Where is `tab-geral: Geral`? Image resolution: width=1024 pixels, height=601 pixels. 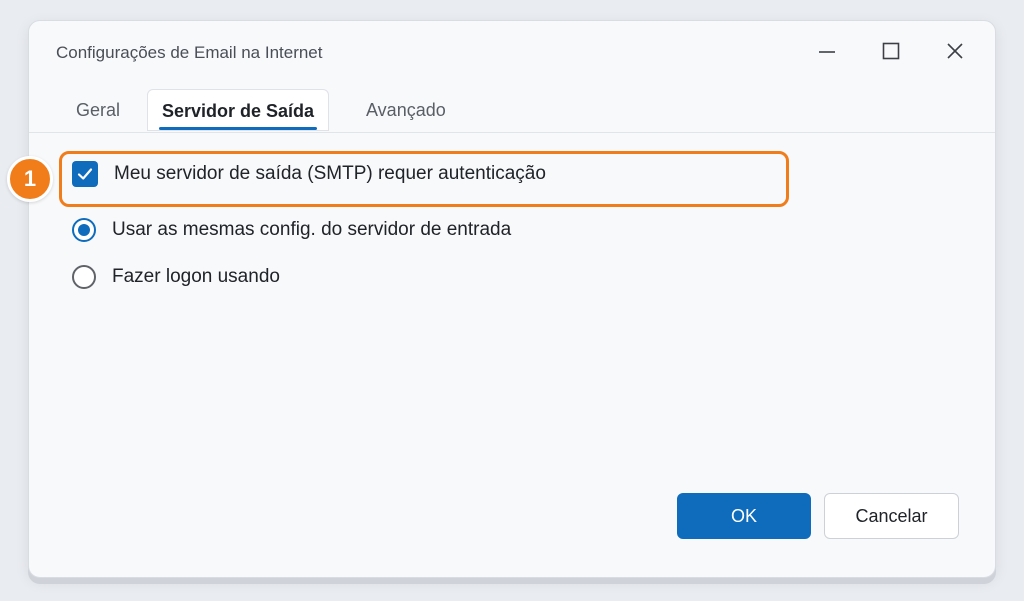
tab-geral: Geral is located at coordinates (98, 110).